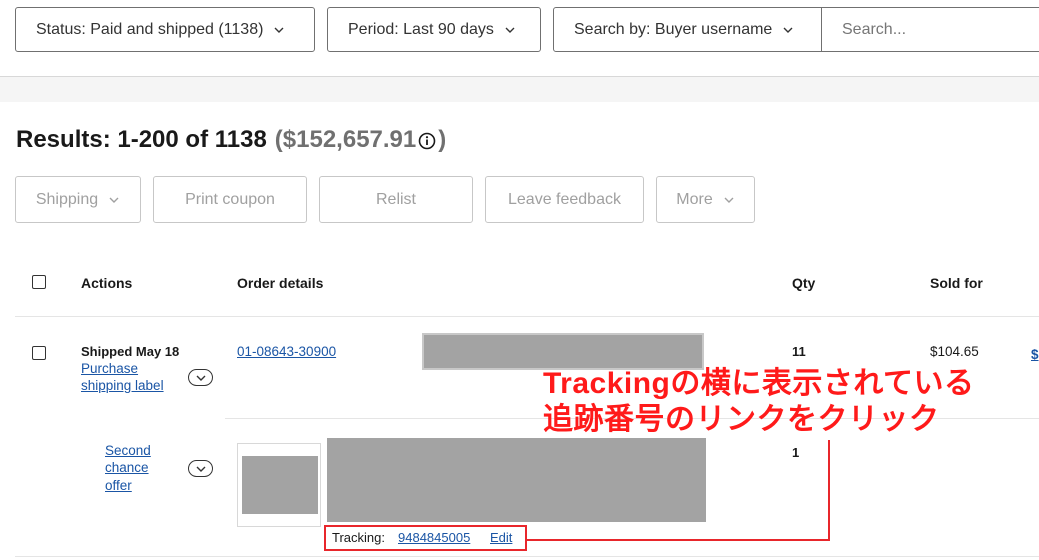  Describe the element at coordinates (122, 385) in the screenshot. I see `purchase-shipping-label-link-line2: shipping label` at that location.